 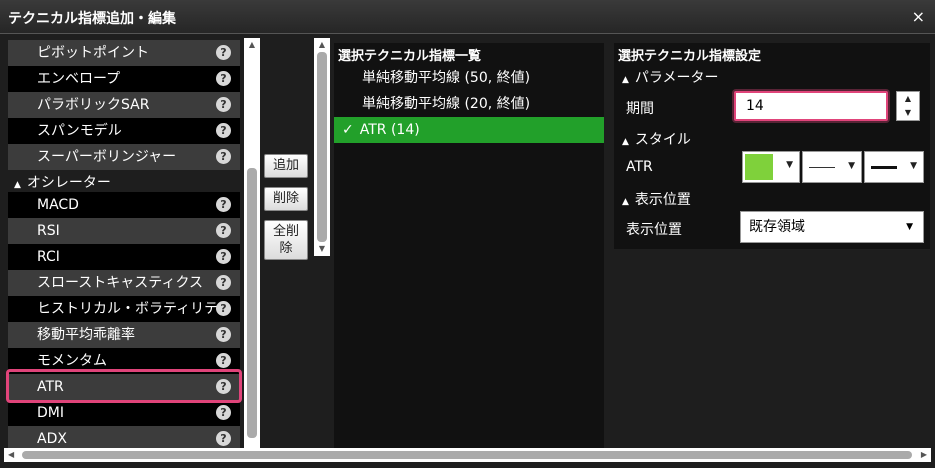 What do you see at coordinates (120, 283) in the screenshot?
I see `list-item-label: スローストキャスティクス` at bounding box center [120, 283].